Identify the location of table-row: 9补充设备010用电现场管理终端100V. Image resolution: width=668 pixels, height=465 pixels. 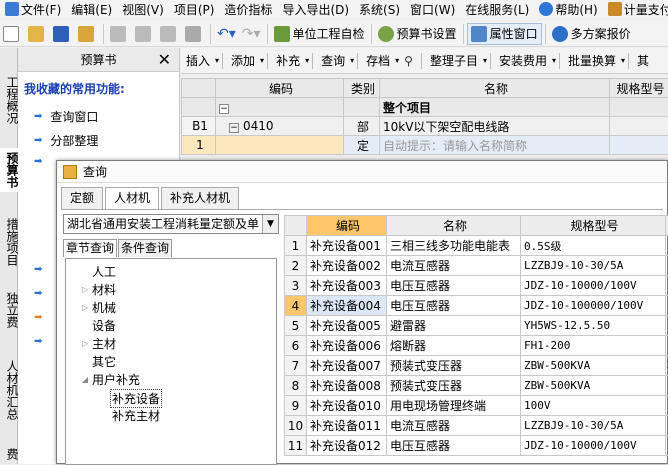
(476, 406).